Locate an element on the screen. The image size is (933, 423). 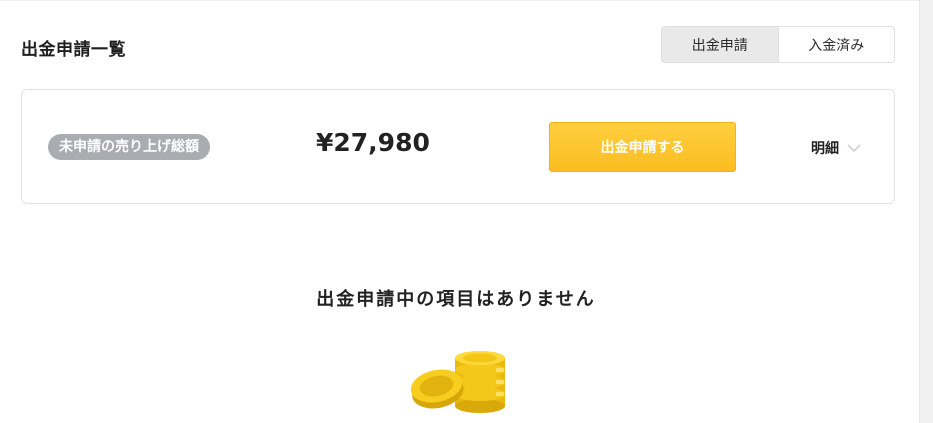
coins-icon is located at coordinates (457, 382).